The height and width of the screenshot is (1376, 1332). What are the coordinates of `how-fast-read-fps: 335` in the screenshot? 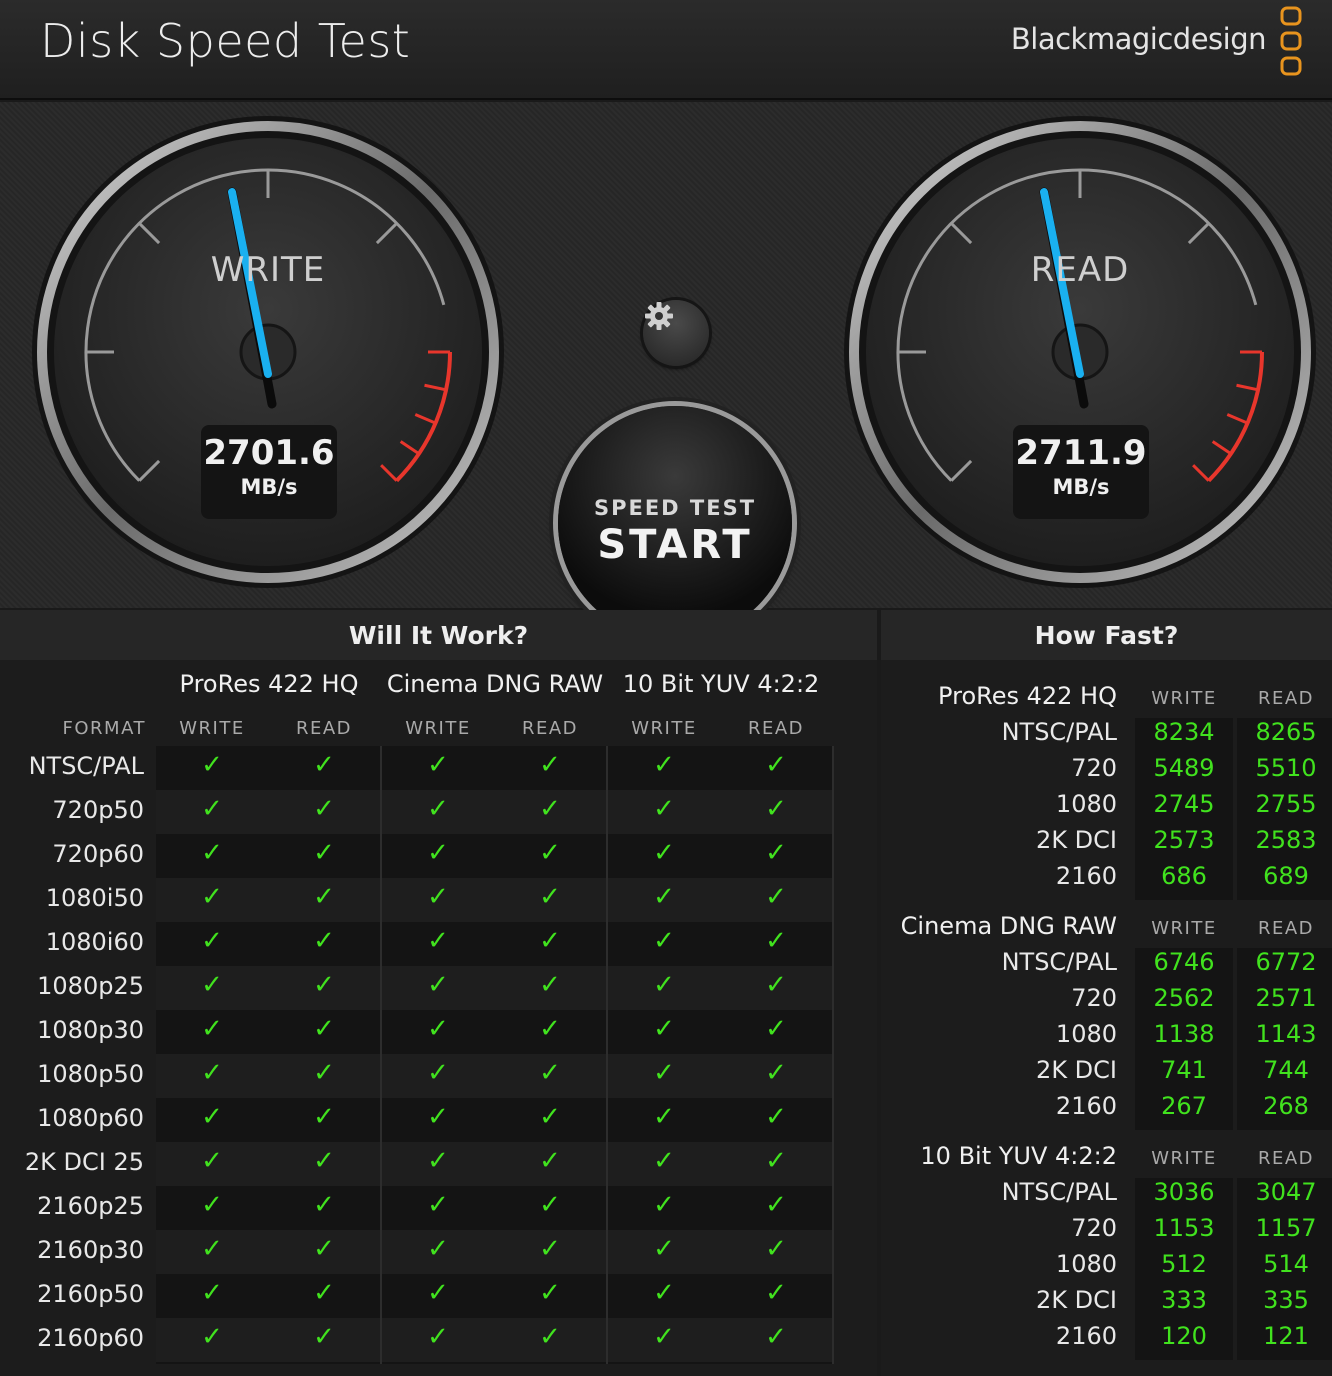 It's located at (1286, 1300).